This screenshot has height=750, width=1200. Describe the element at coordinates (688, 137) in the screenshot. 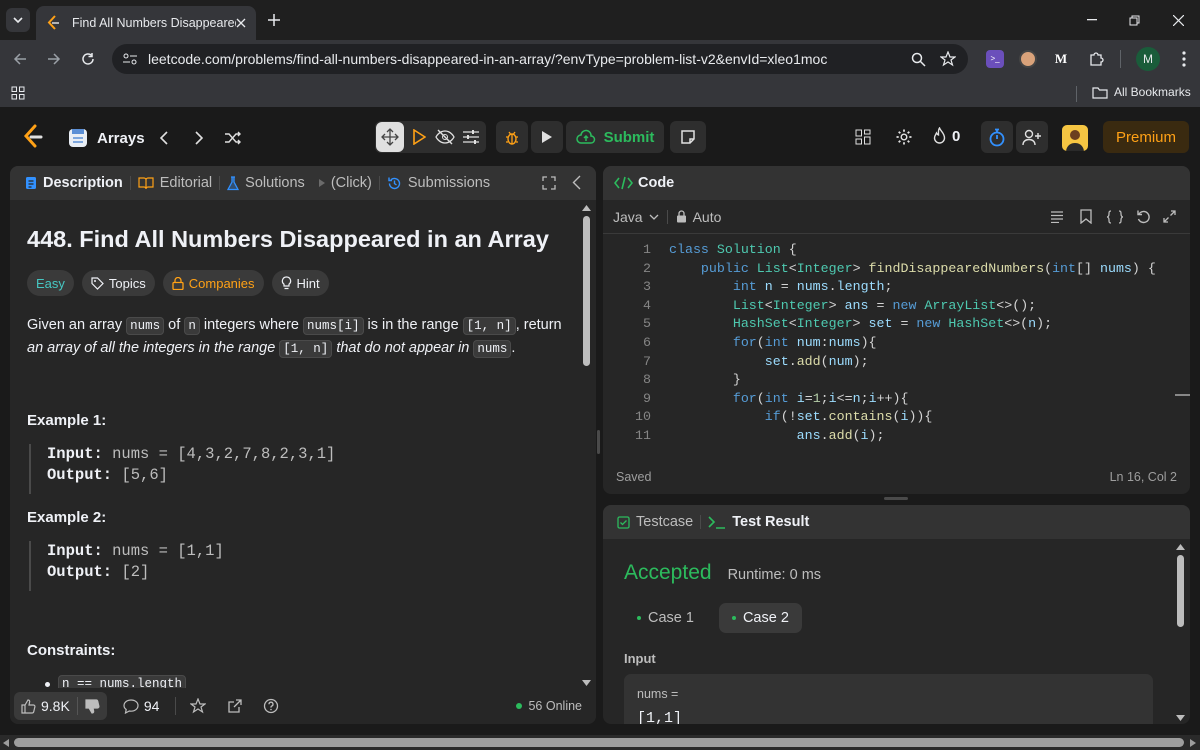

I see `notes-button` at that location.